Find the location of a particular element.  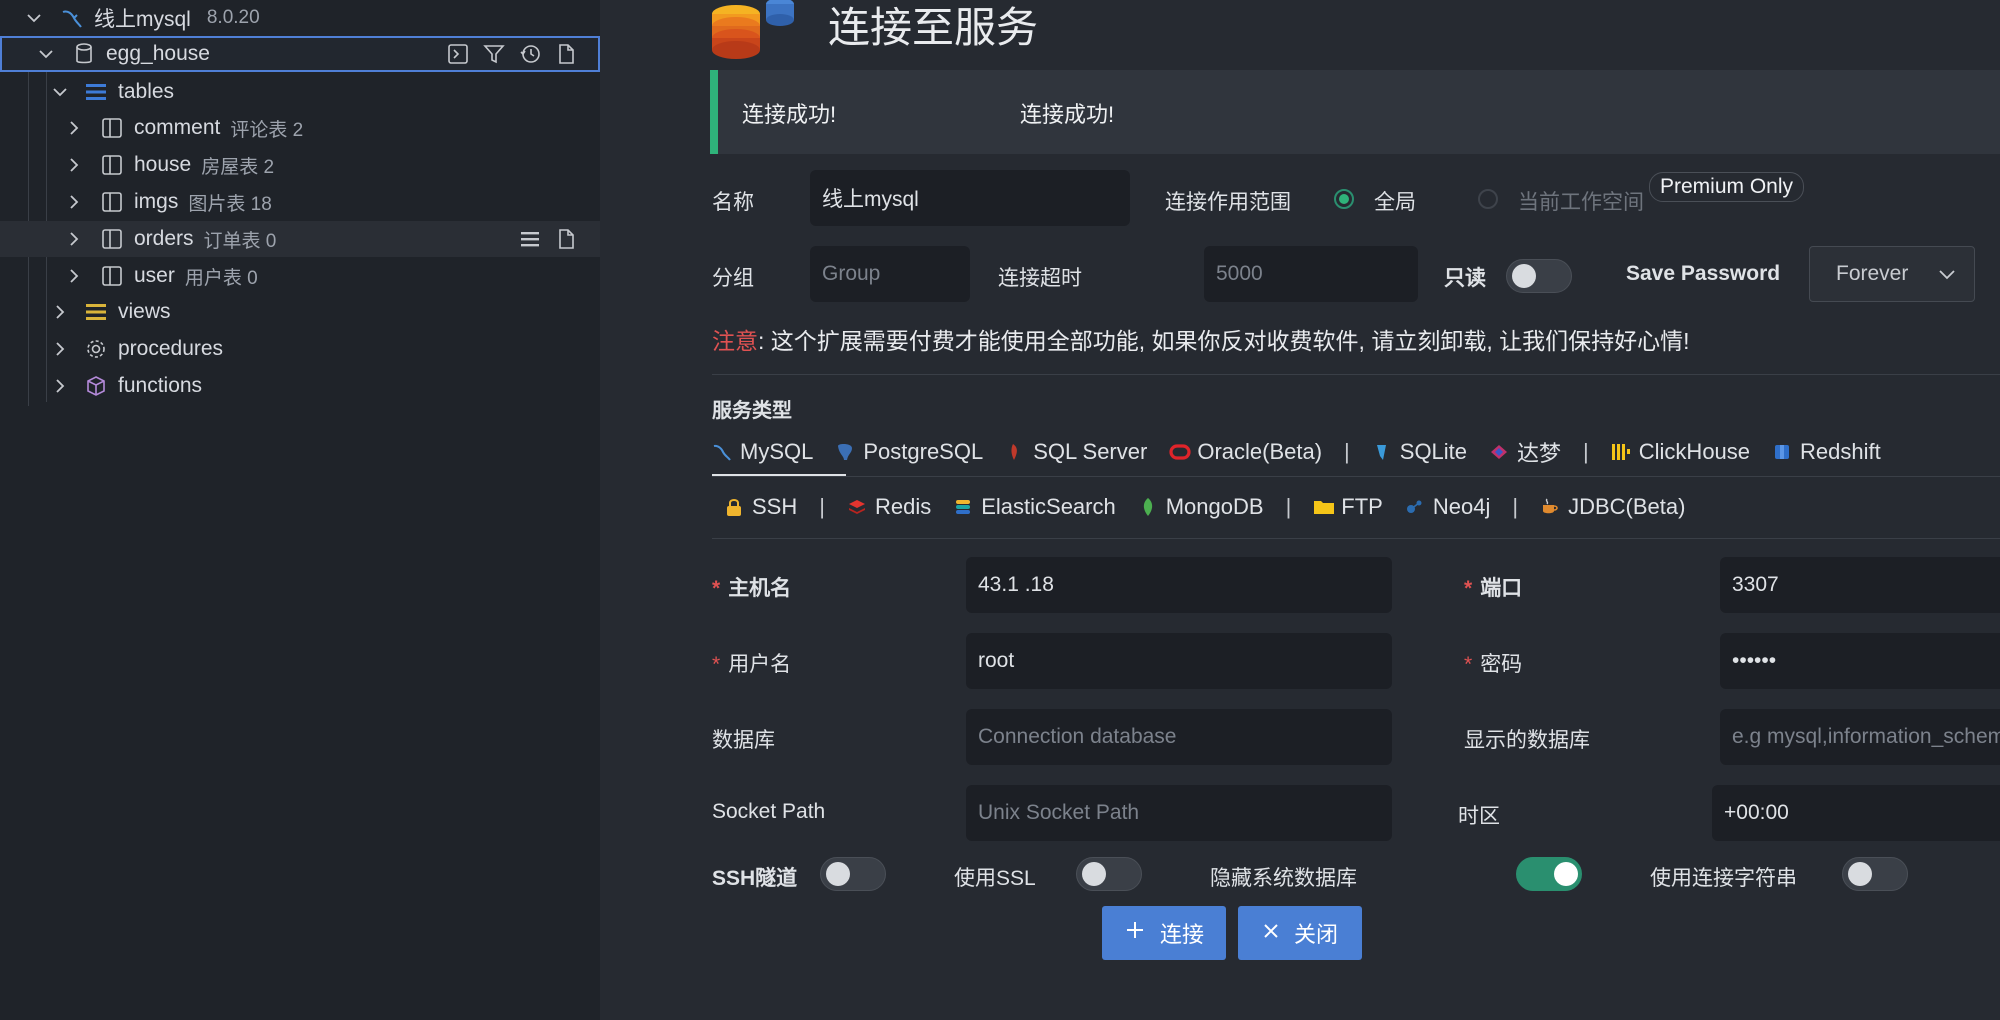

use-ssl-toggle is located at coordinates (1109, 874).